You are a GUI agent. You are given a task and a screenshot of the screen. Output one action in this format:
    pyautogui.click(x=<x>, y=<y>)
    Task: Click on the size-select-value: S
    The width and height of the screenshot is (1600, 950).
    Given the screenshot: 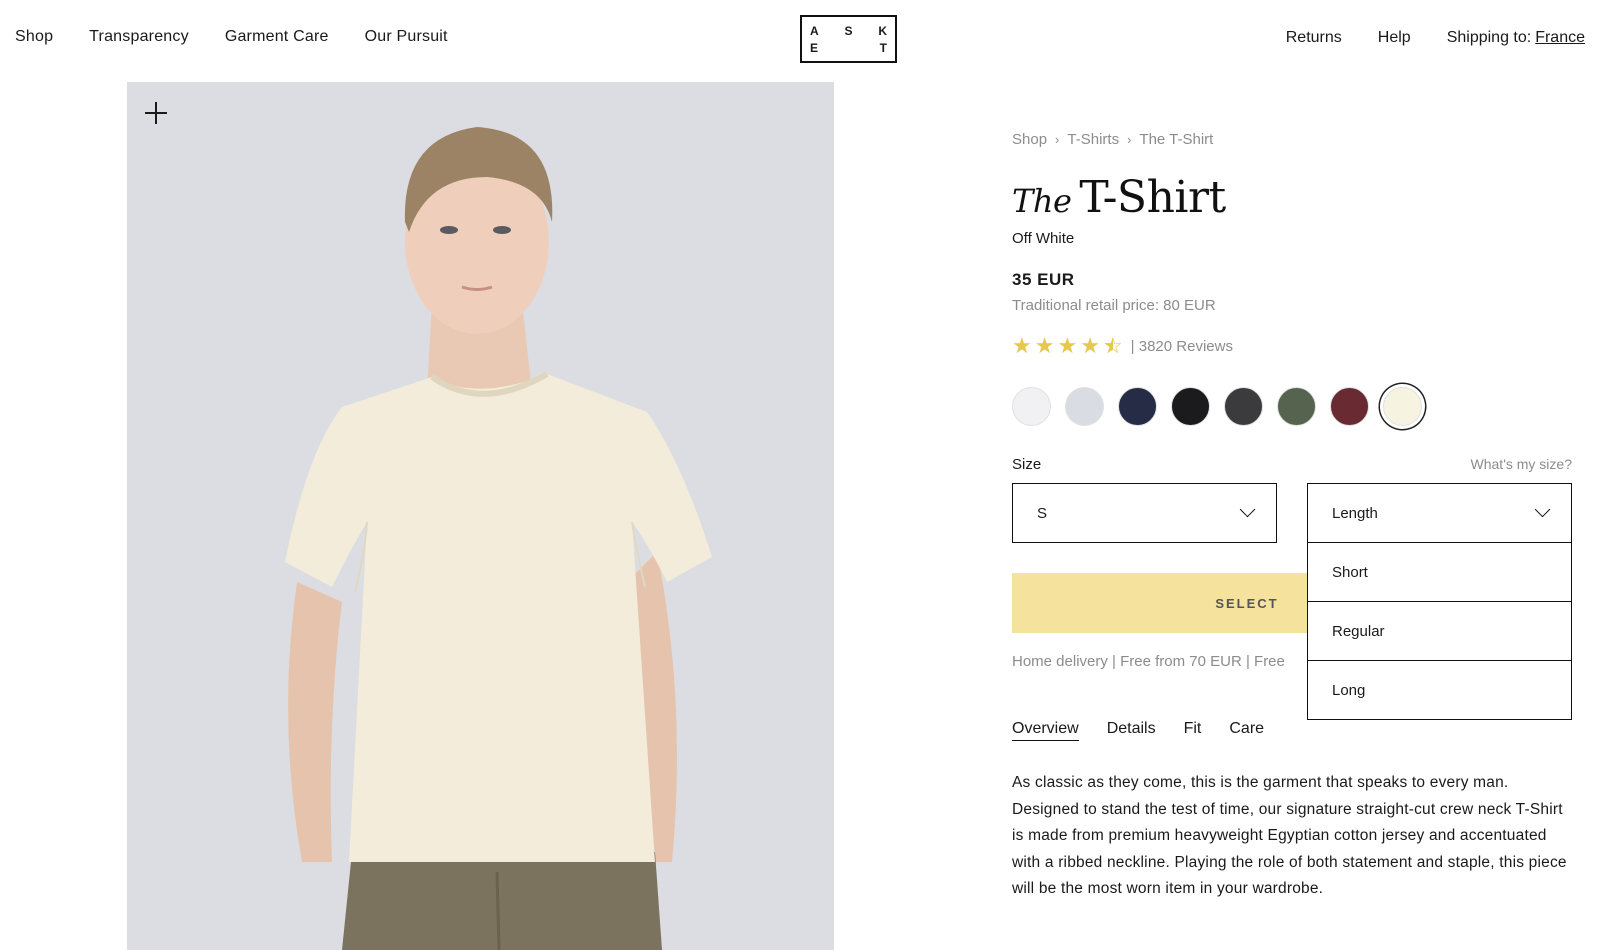 What is the action you would take?
    pyautogui.click(x=1042, y=513)
    